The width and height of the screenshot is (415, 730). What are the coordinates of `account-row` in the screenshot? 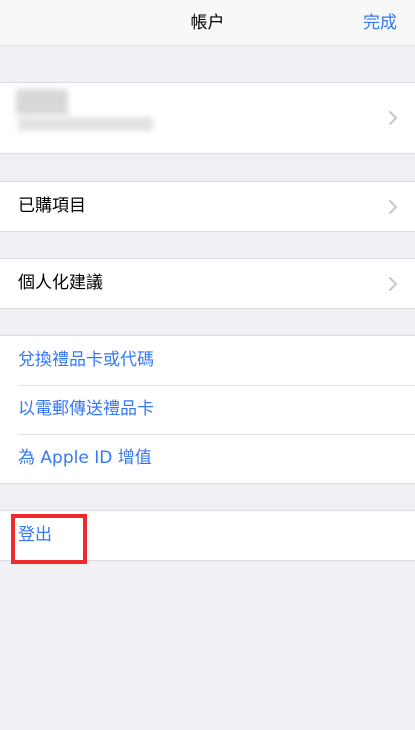 It's located at (207, 118).